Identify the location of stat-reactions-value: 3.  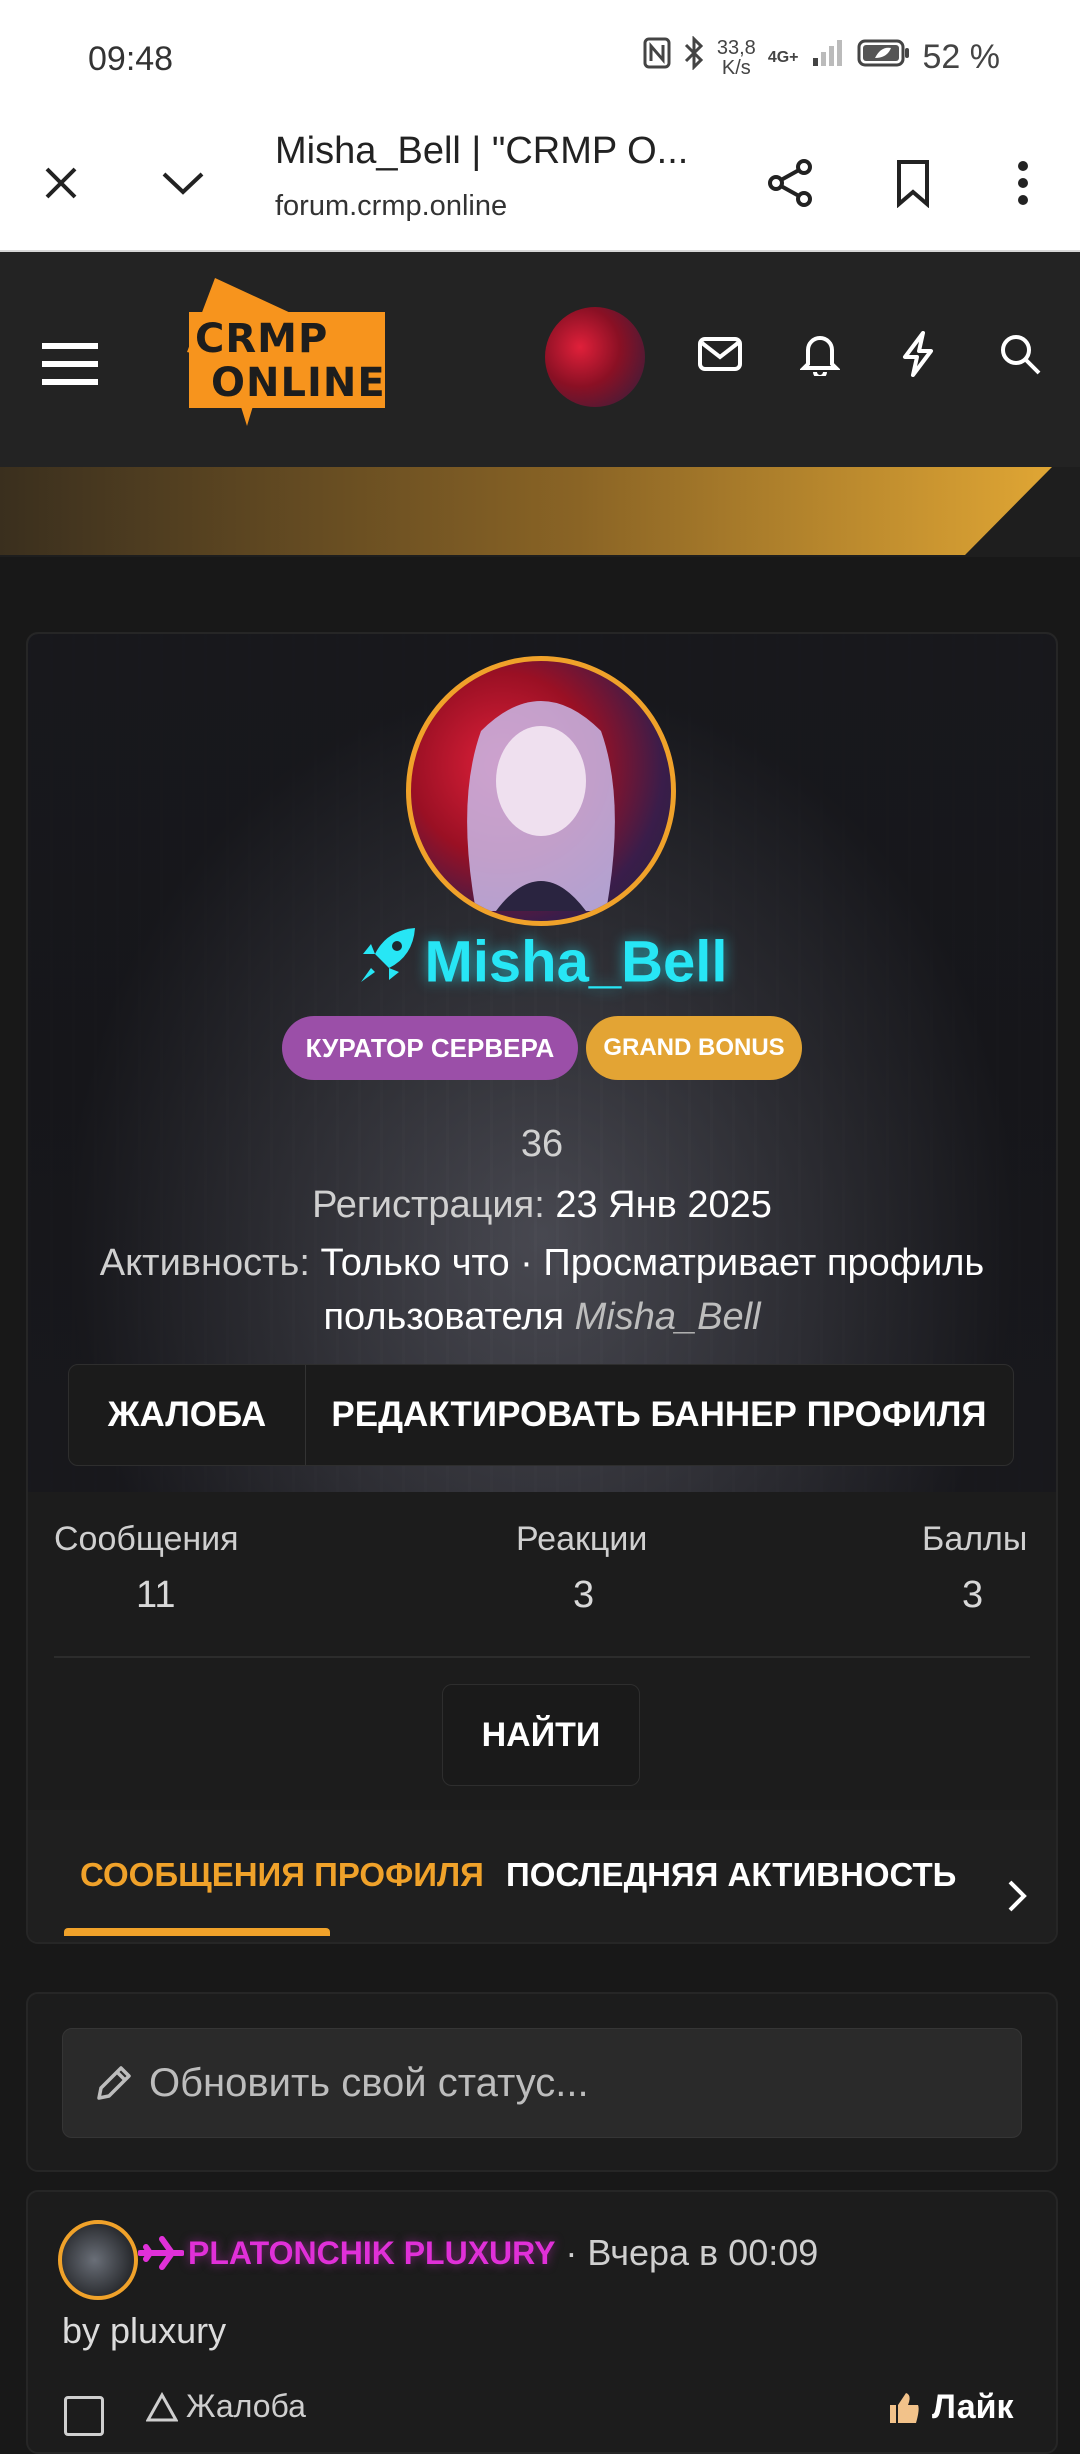
(583, 1595).